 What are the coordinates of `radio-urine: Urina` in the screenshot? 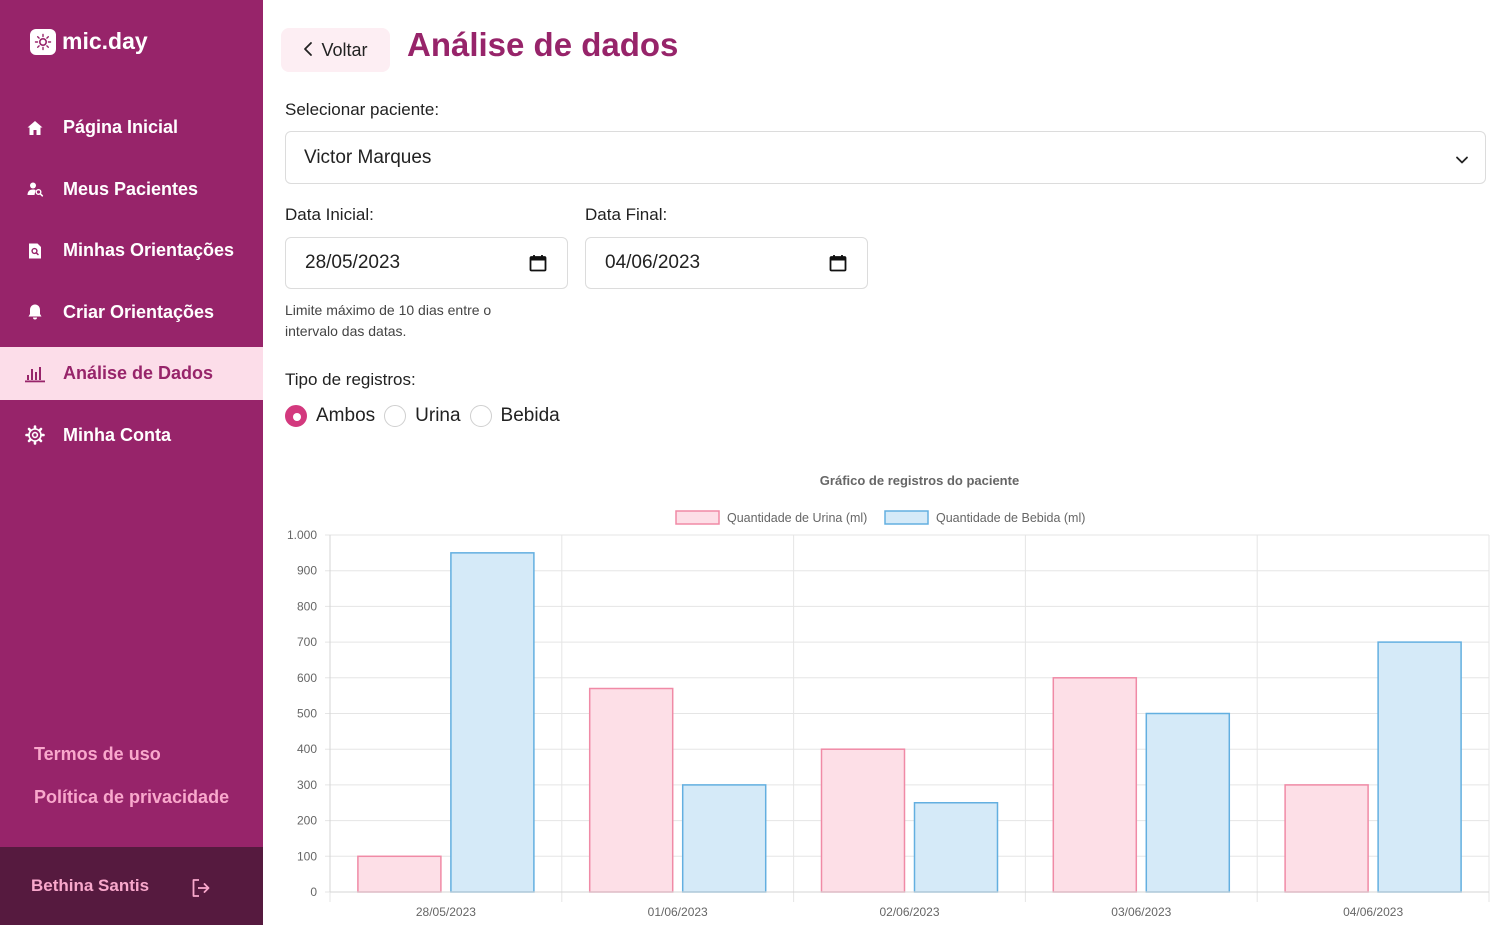 It's located at (422, 416).